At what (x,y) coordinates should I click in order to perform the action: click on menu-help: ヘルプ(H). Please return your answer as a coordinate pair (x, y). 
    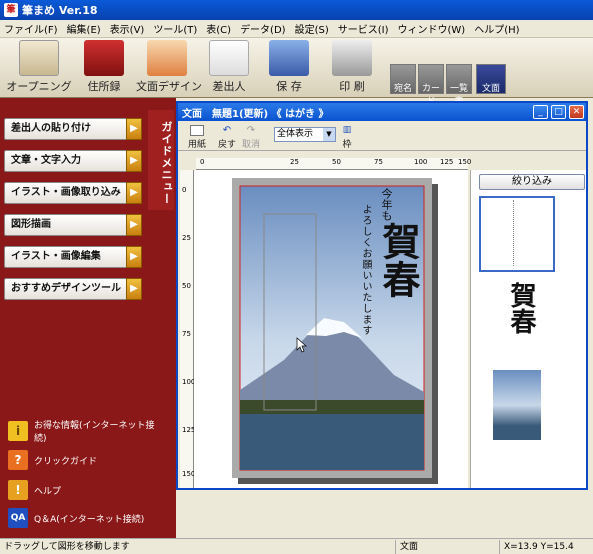
    Looking at the image, I should click on (496, 28).